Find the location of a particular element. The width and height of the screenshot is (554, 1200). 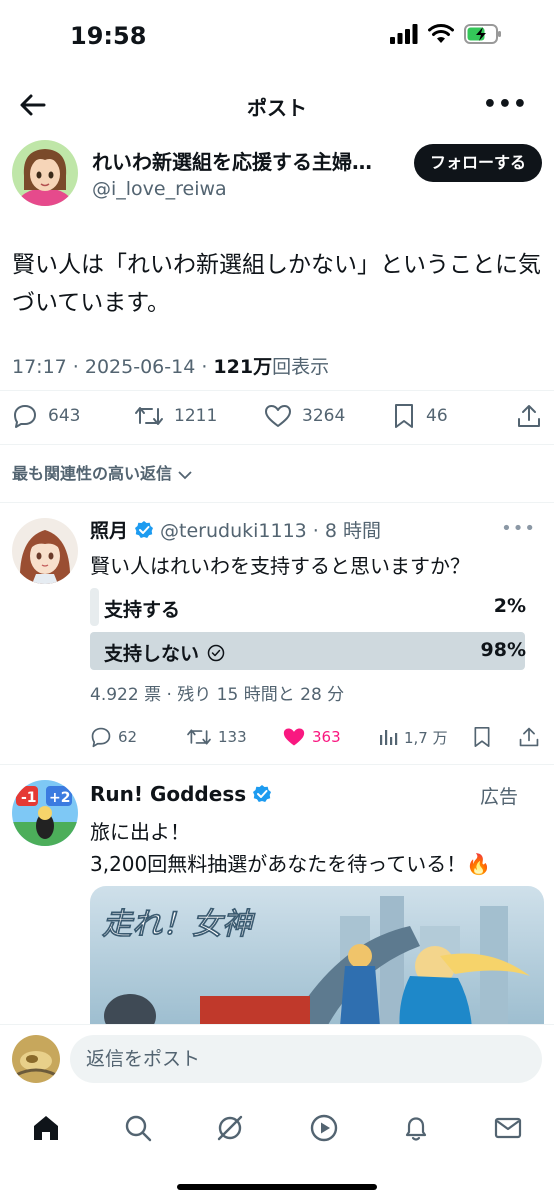

poll-option-percent: 2% is located at coordinates (509, 606).